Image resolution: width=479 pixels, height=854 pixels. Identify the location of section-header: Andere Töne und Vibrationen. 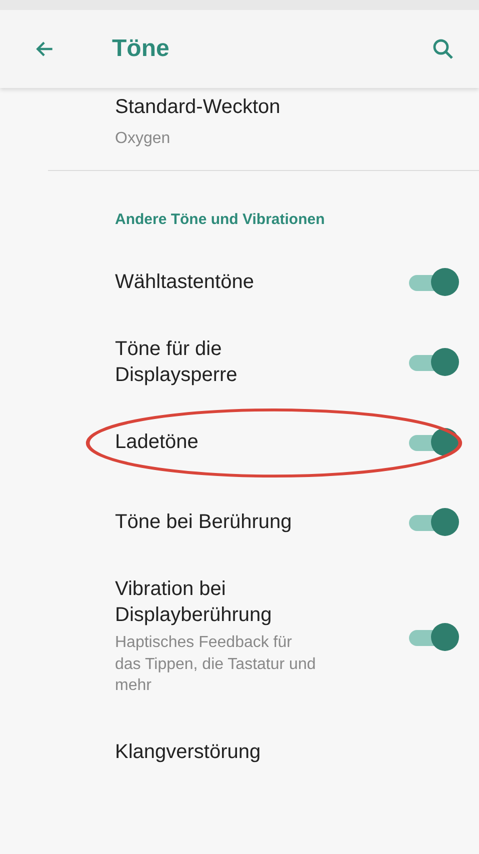
(220, 219).